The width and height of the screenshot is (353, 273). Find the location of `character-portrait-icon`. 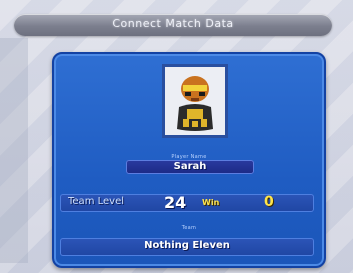

character-portrait-icon is located at coordinates (195, 101).